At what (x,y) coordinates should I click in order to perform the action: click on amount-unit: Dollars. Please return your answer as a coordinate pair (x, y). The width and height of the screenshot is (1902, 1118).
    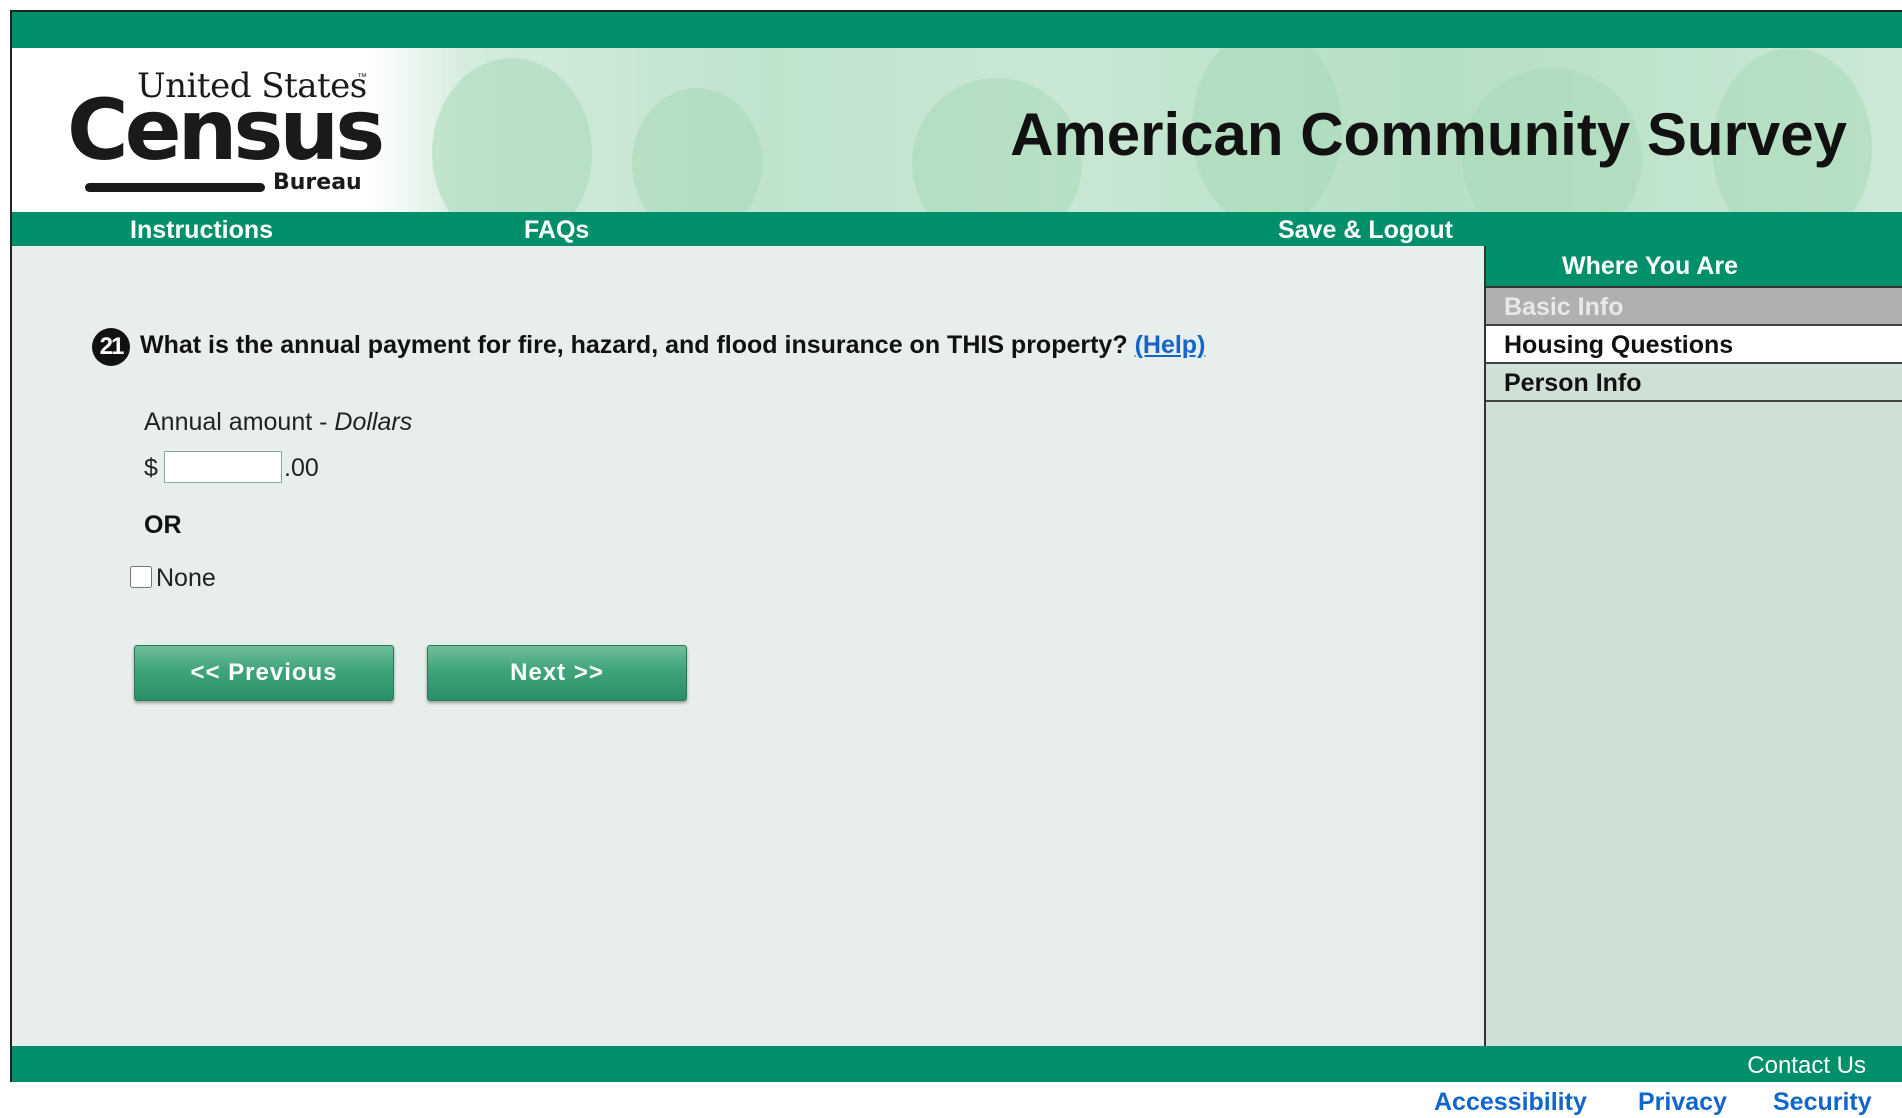
    Looking at the image, I should click on (373, 422).